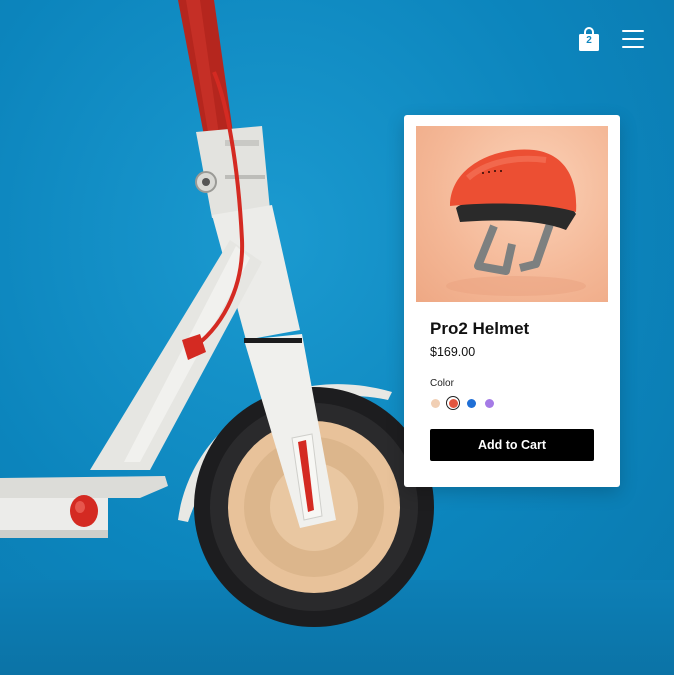  I want to click on shopping-bag-icon: 2, so click(589, 39).